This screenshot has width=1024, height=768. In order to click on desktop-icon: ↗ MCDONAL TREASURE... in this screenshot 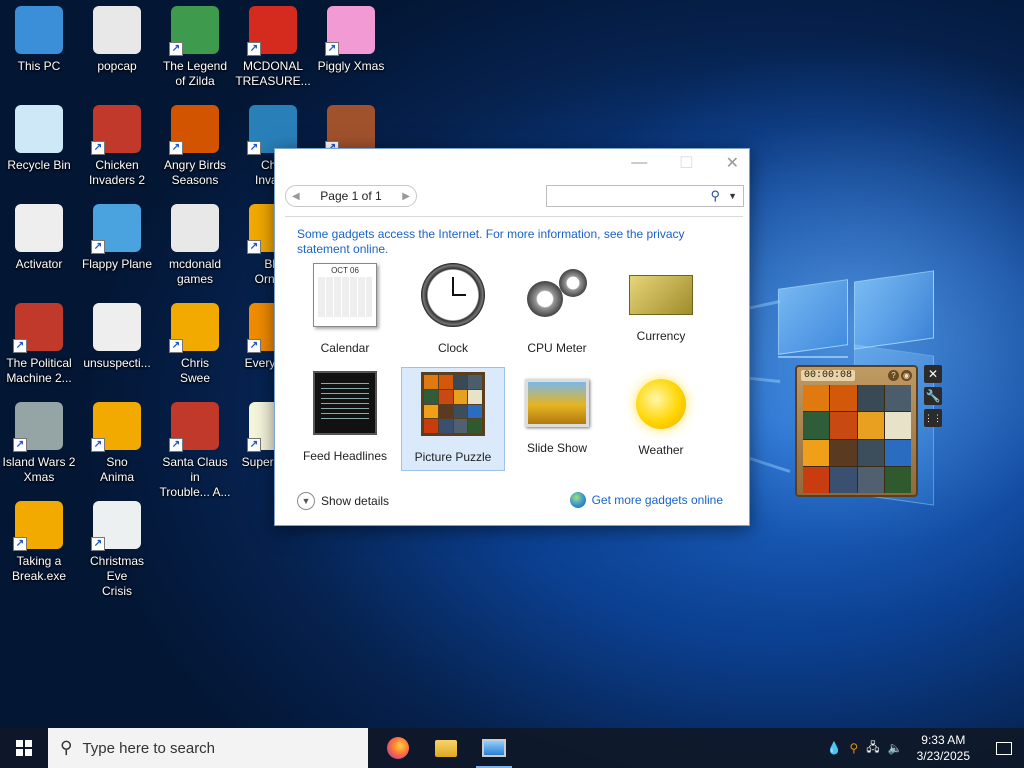, I will do `click(273, 47)`.